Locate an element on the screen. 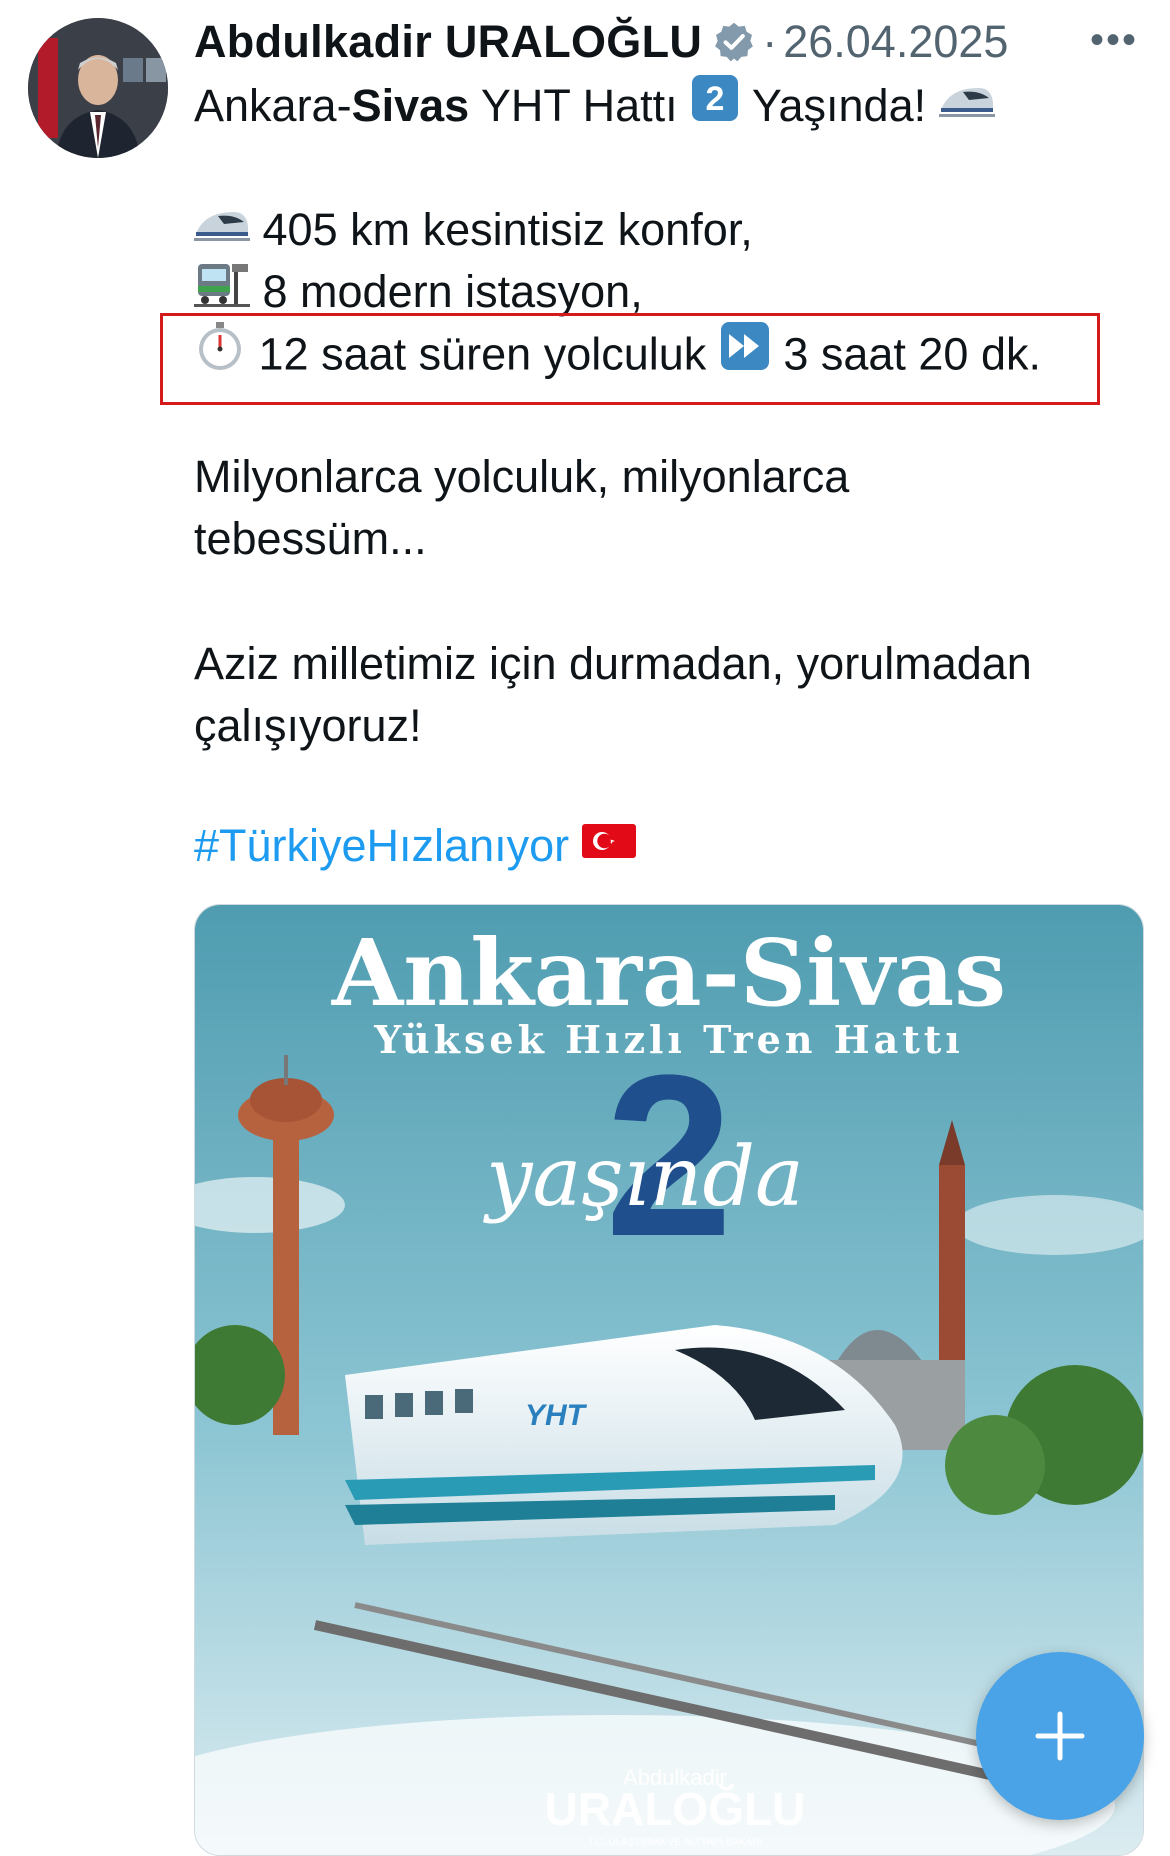 The width and height of the screenshot is (1170, 1856). hashtag-line: #TürkiyeHızlanıyor is located at coordinates (415, 847).